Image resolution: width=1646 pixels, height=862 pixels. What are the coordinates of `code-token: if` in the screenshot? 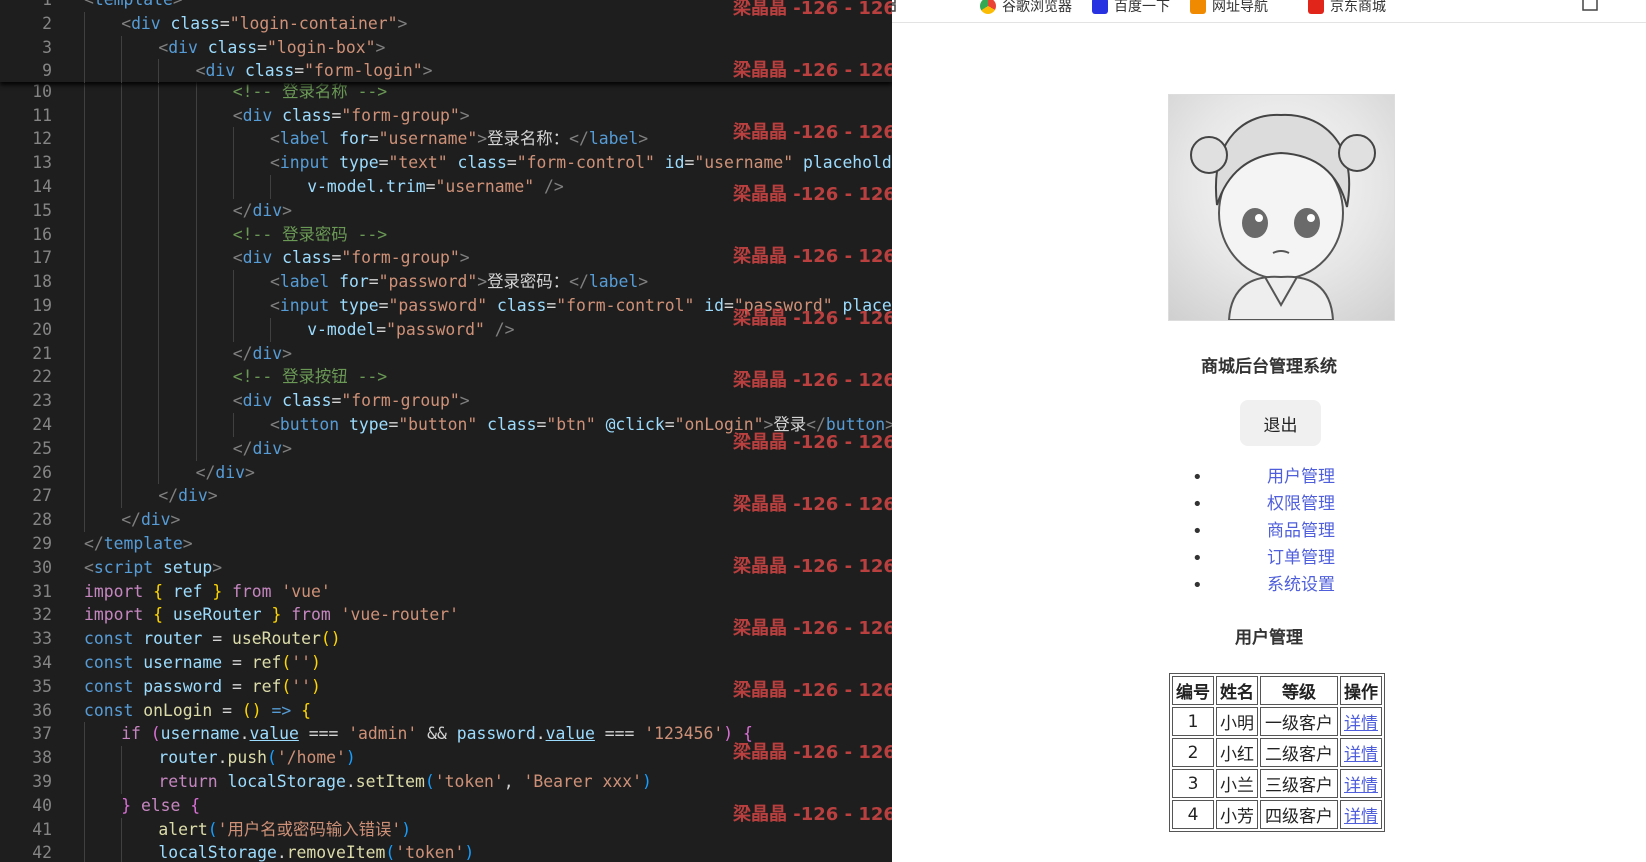 It's located at (136, 734).